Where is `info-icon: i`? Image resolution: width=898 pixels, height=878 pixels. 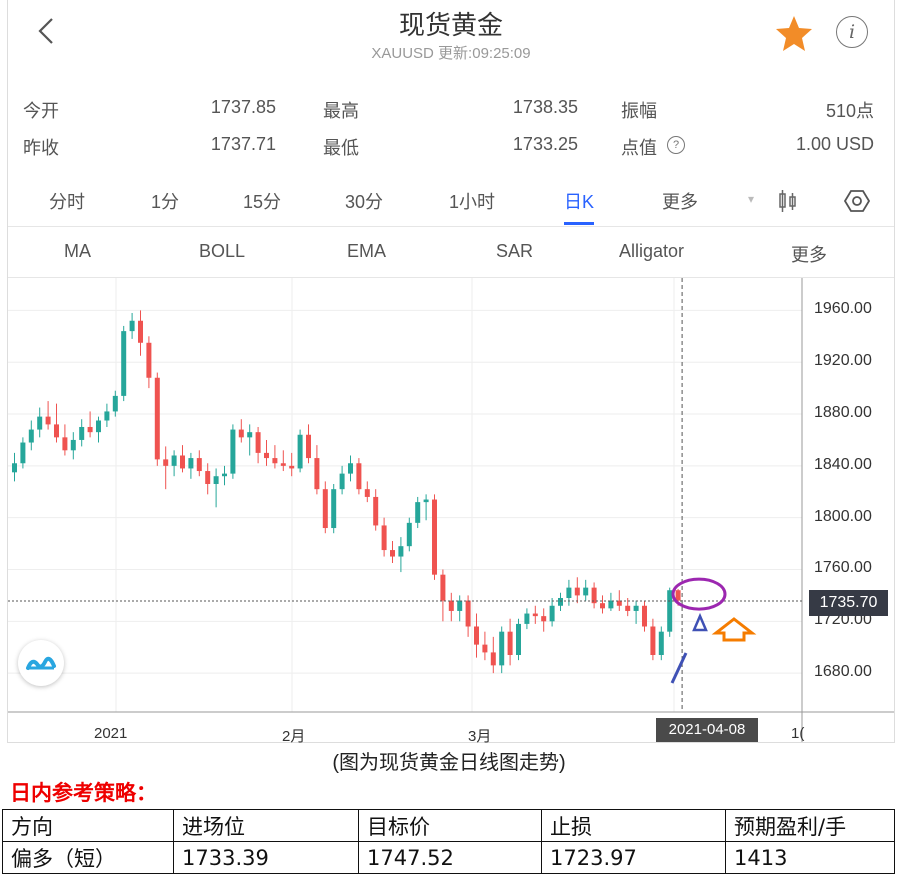
info-icon: i is located at coordinates (852, 32).